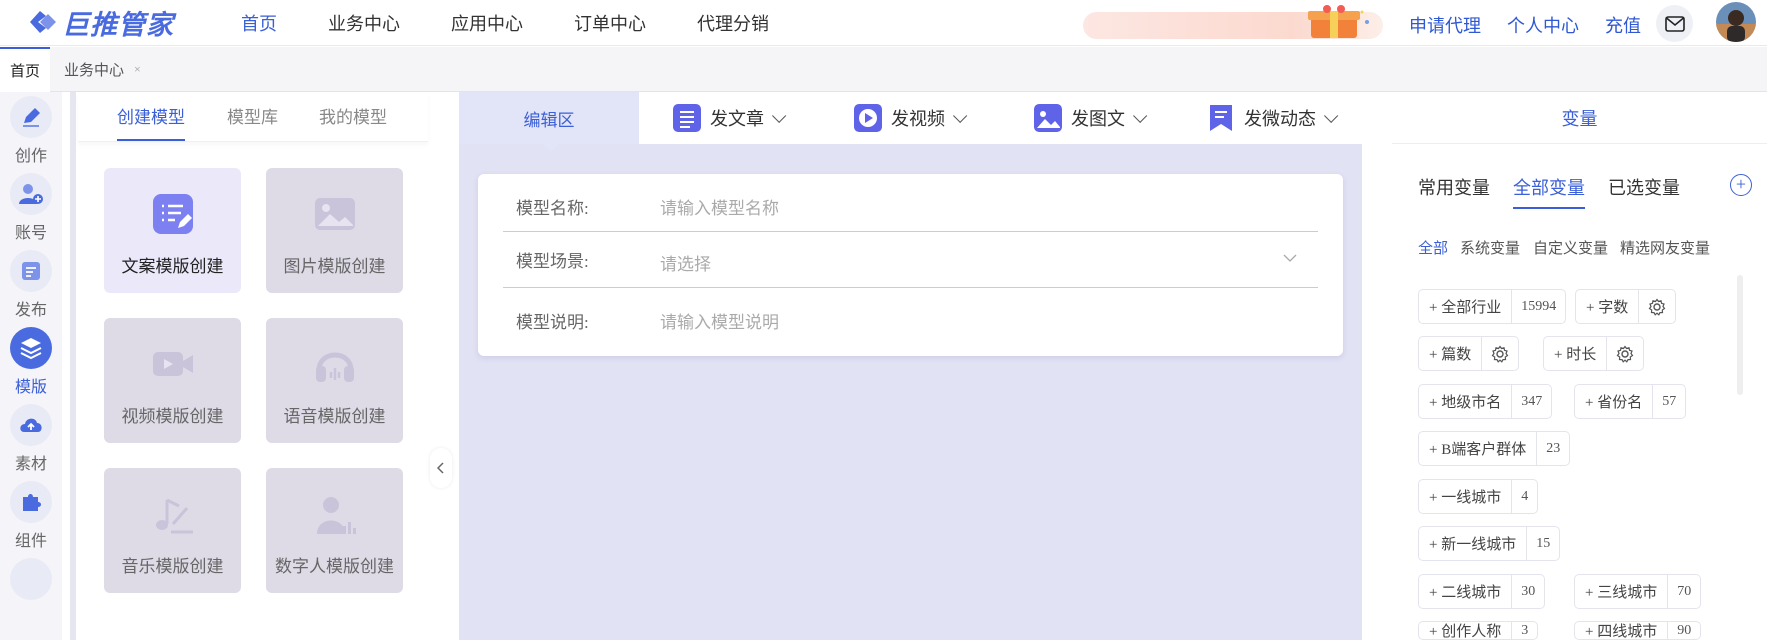 The height and width of the screenshot is (640, 1767). Describe the element at coordinates (1736, 22) in the screenshot. I see `avatar` at that location.